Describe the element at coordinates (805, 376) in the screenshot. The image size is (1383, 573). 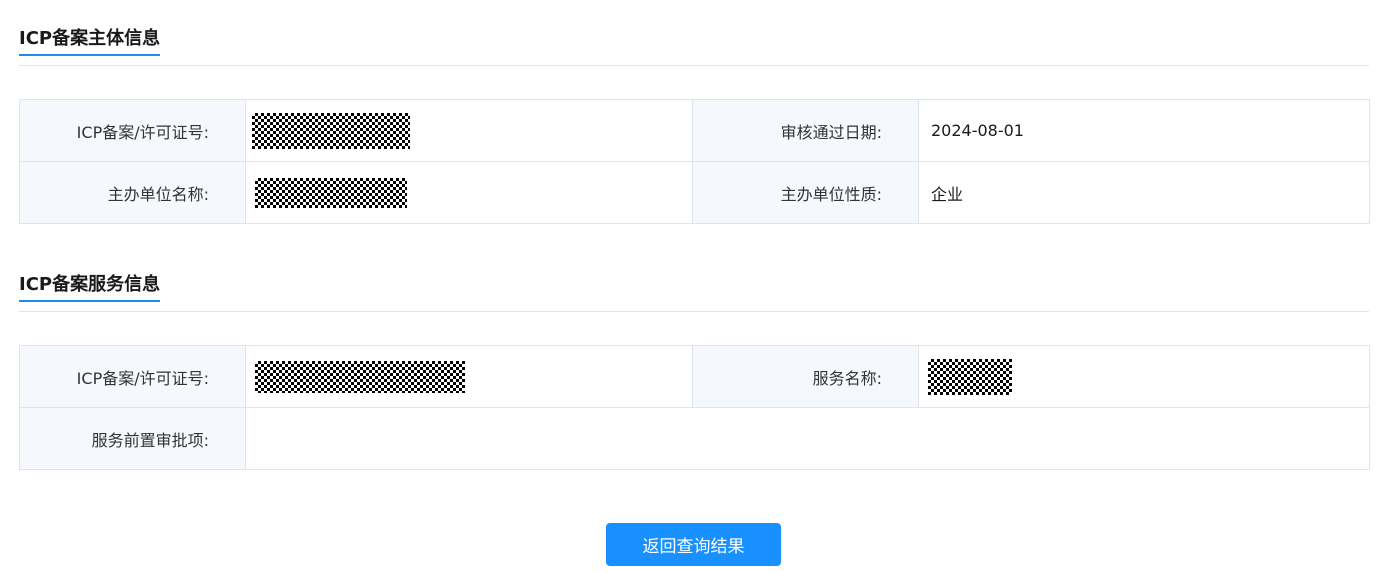
I see `service-name-label: 服务名称:` at that location.